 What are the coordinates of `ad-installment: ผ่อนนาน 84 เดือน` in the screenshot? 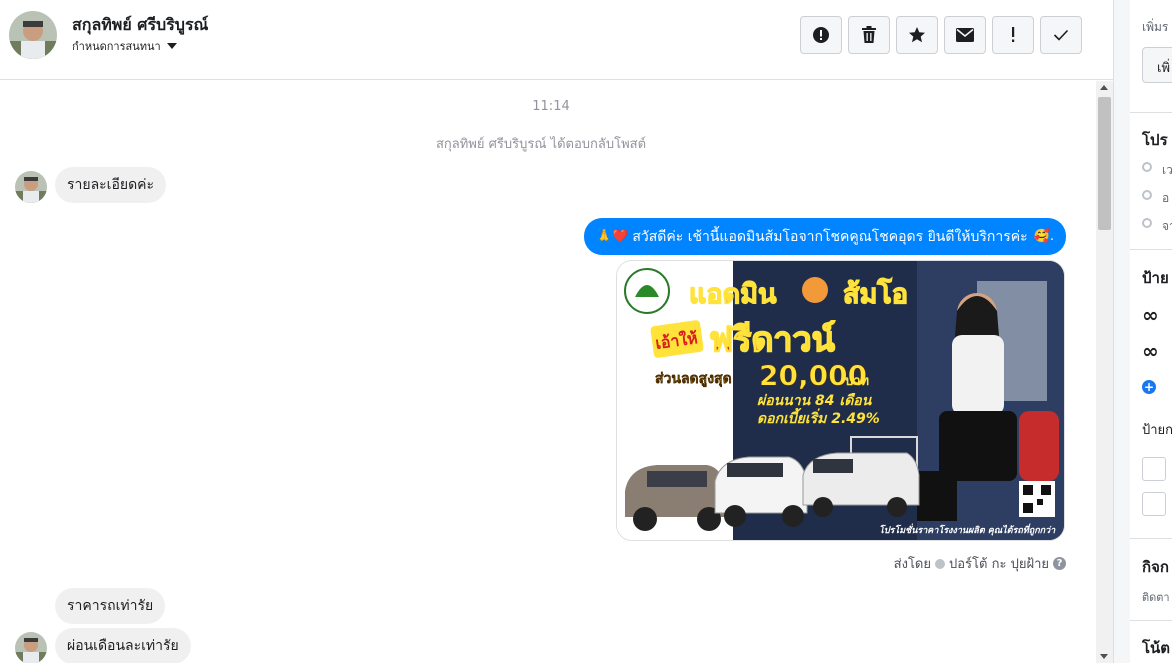 It's located at (815, 400).